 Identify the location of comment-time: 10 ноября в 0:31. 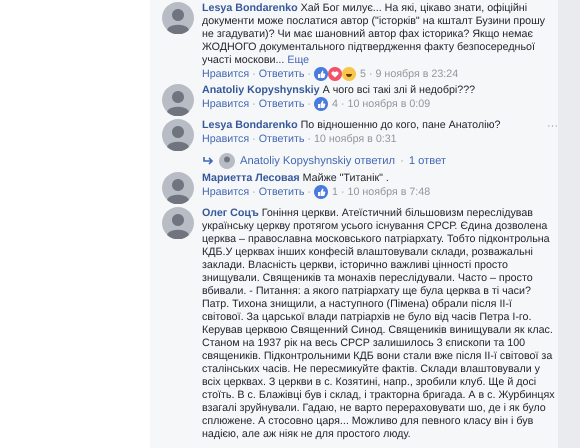
(355, 139).